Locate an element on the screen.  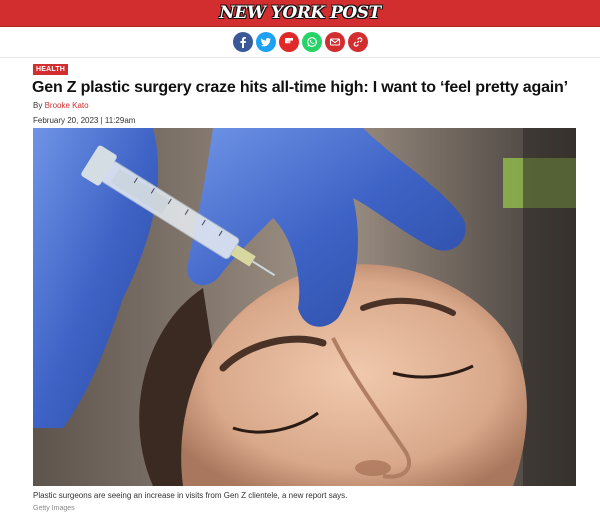
facebook-icon is located at coordinates (242, 42).